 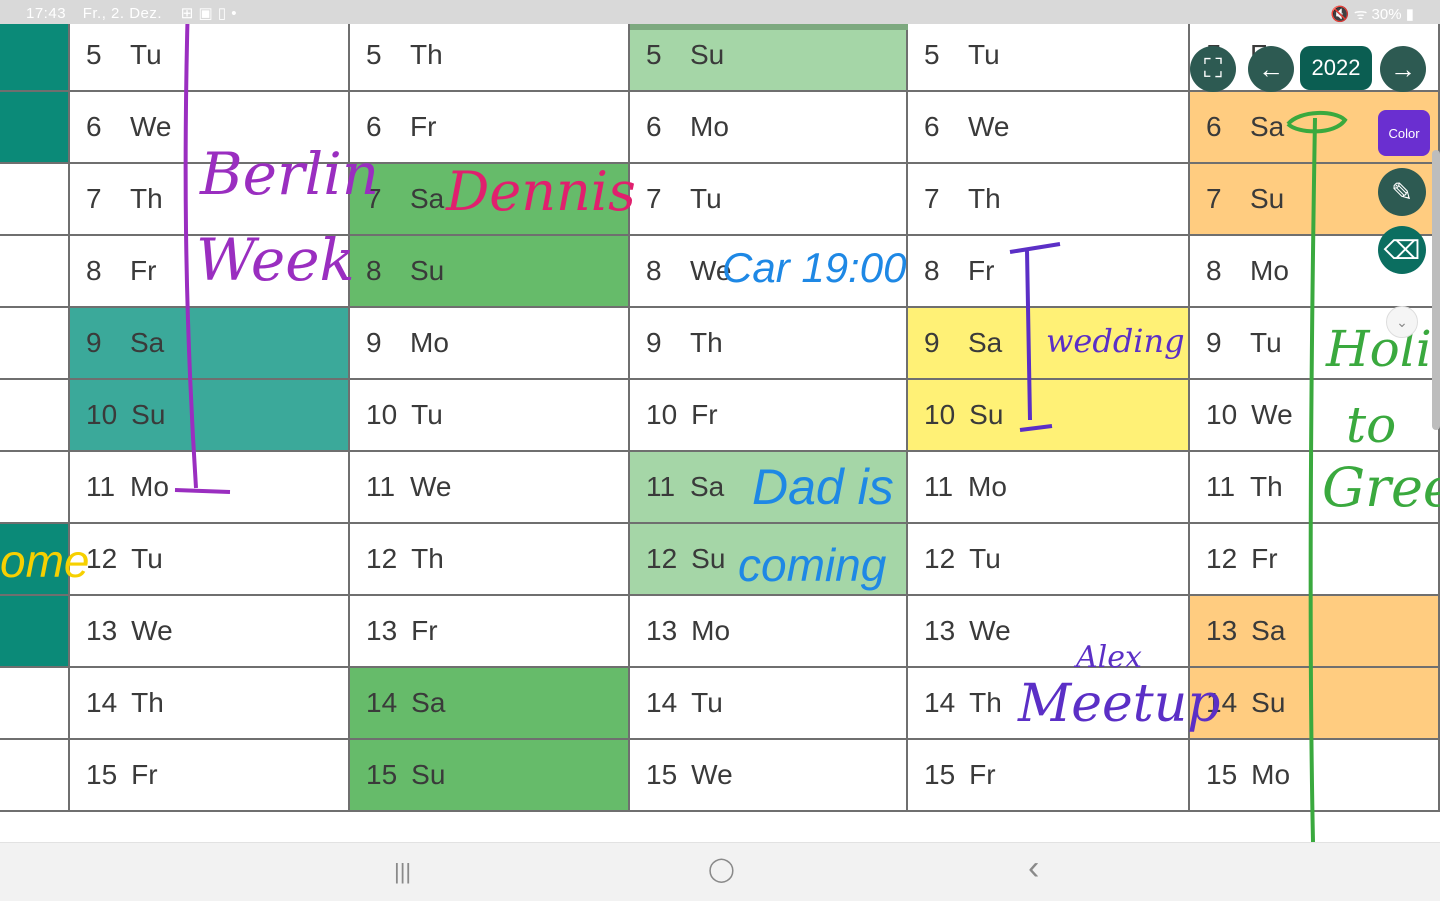 I want to click on eraser-tool-button: ⌫, so click(x=1402, y=250).